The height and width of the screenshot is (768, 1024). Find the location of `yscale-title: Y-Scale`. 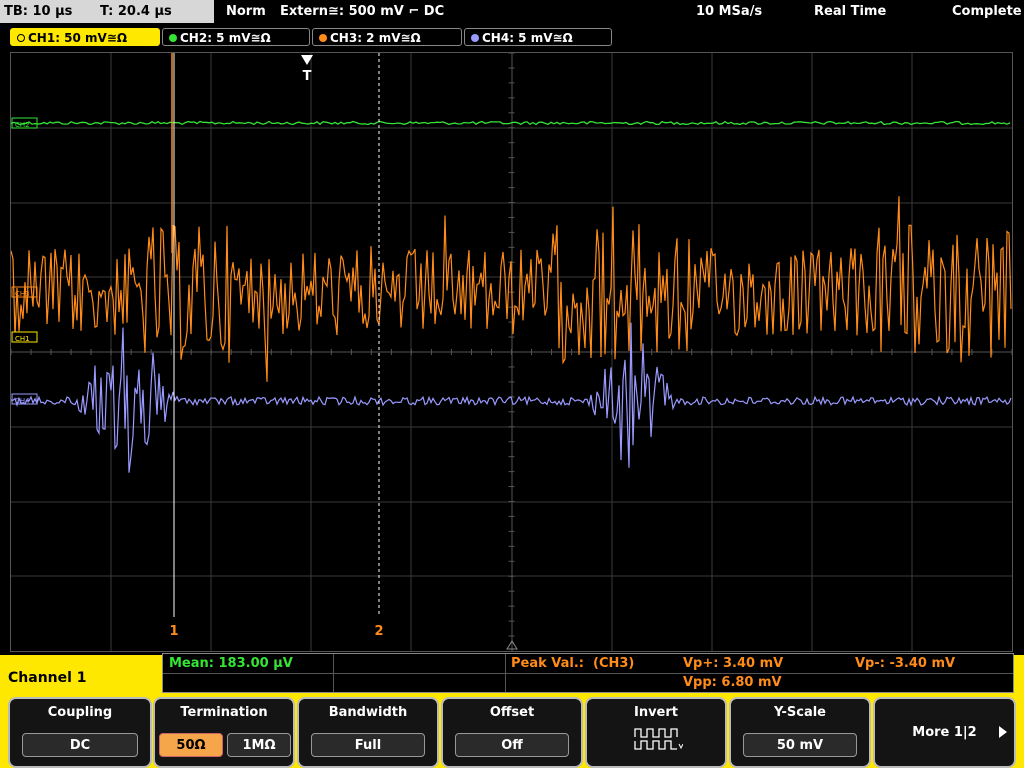

yscale-title: Y-Scale is located at coordinates (799, 712).